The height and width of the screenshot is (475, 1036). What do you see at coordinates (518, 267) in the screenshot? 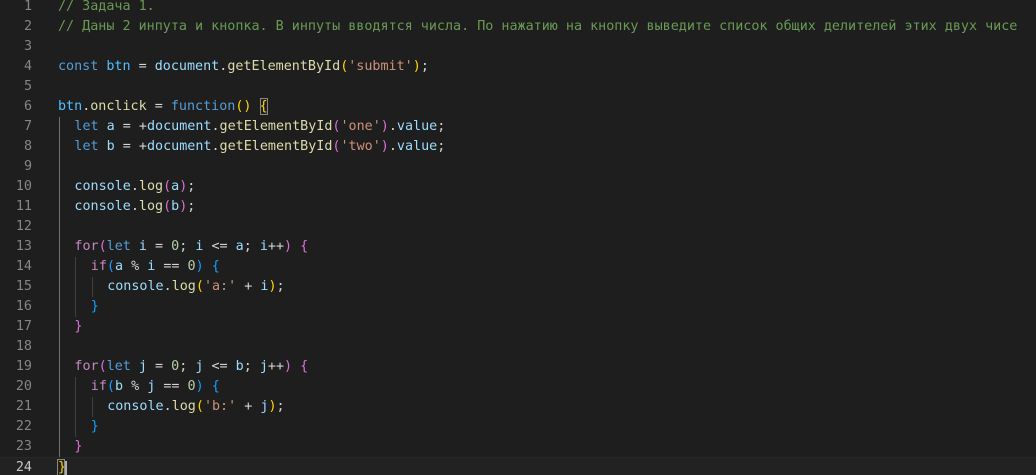
I see `code-line: 14 if(a % i == 0) {` at bounding box center [518, 267].